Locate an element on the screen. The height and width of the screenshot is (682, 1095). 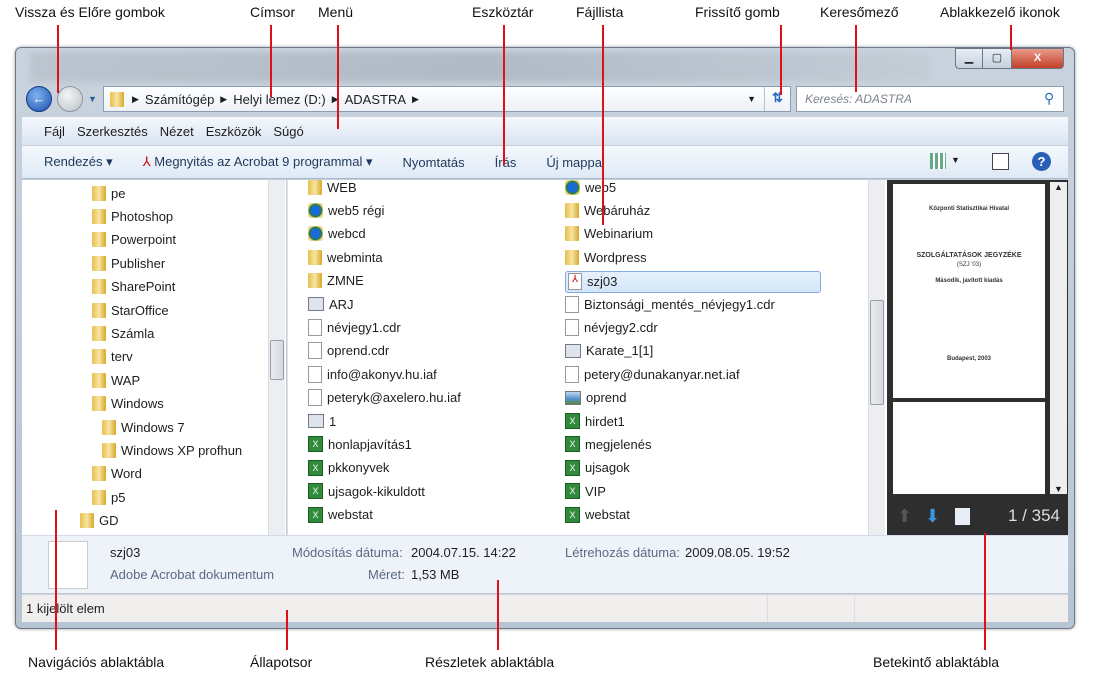
search-input: Keresés: ADASTRA is located at coordinates (930, 99).